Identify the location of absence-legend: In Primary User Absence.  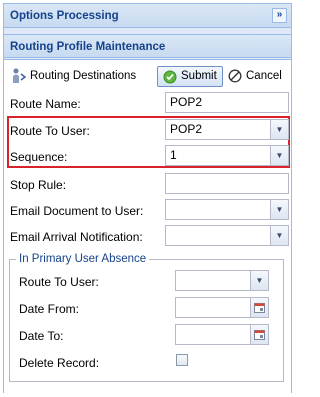
(83, 259).